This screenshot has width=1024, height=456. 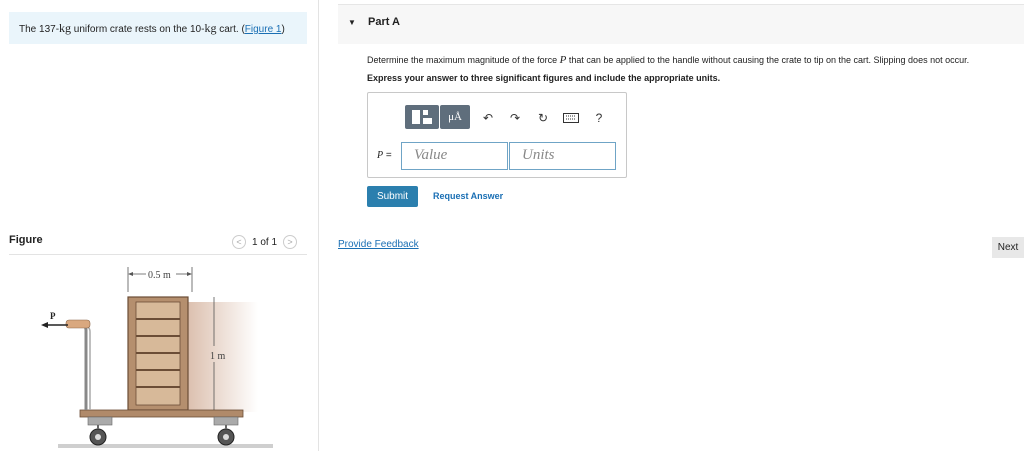 I want to click on request-answer-link: Request Answer, so click(x=468, y=196).